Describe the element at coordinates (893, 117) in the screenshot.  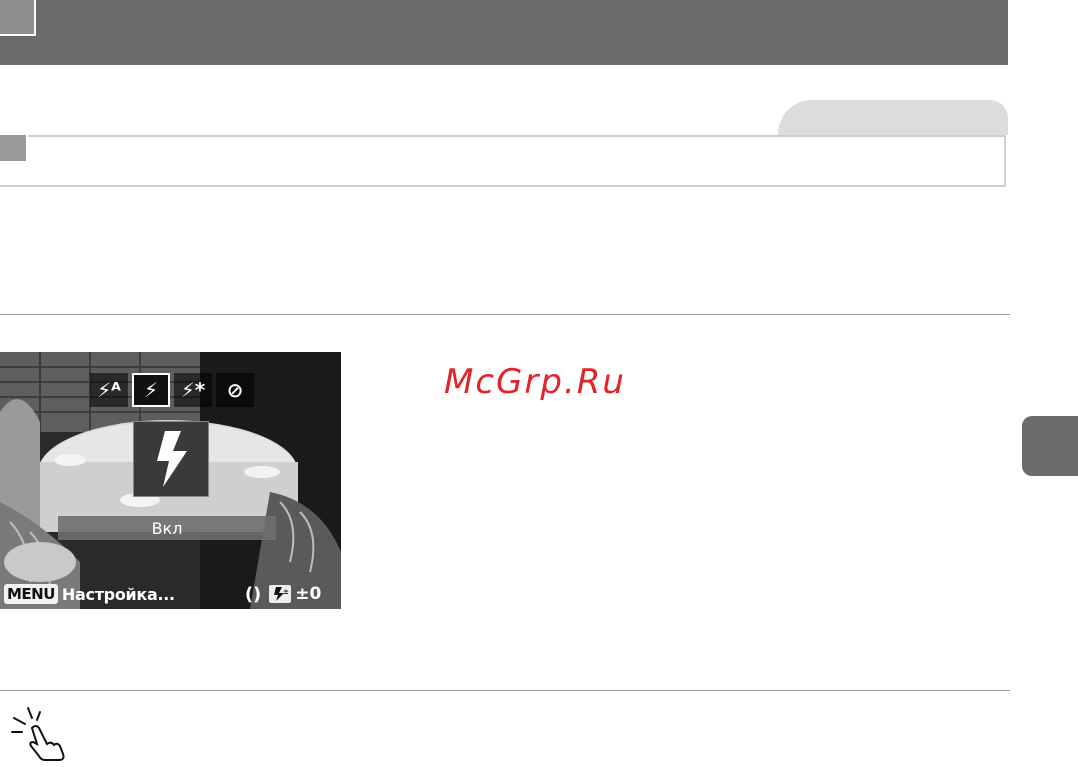
I see `section-tab` at that location.